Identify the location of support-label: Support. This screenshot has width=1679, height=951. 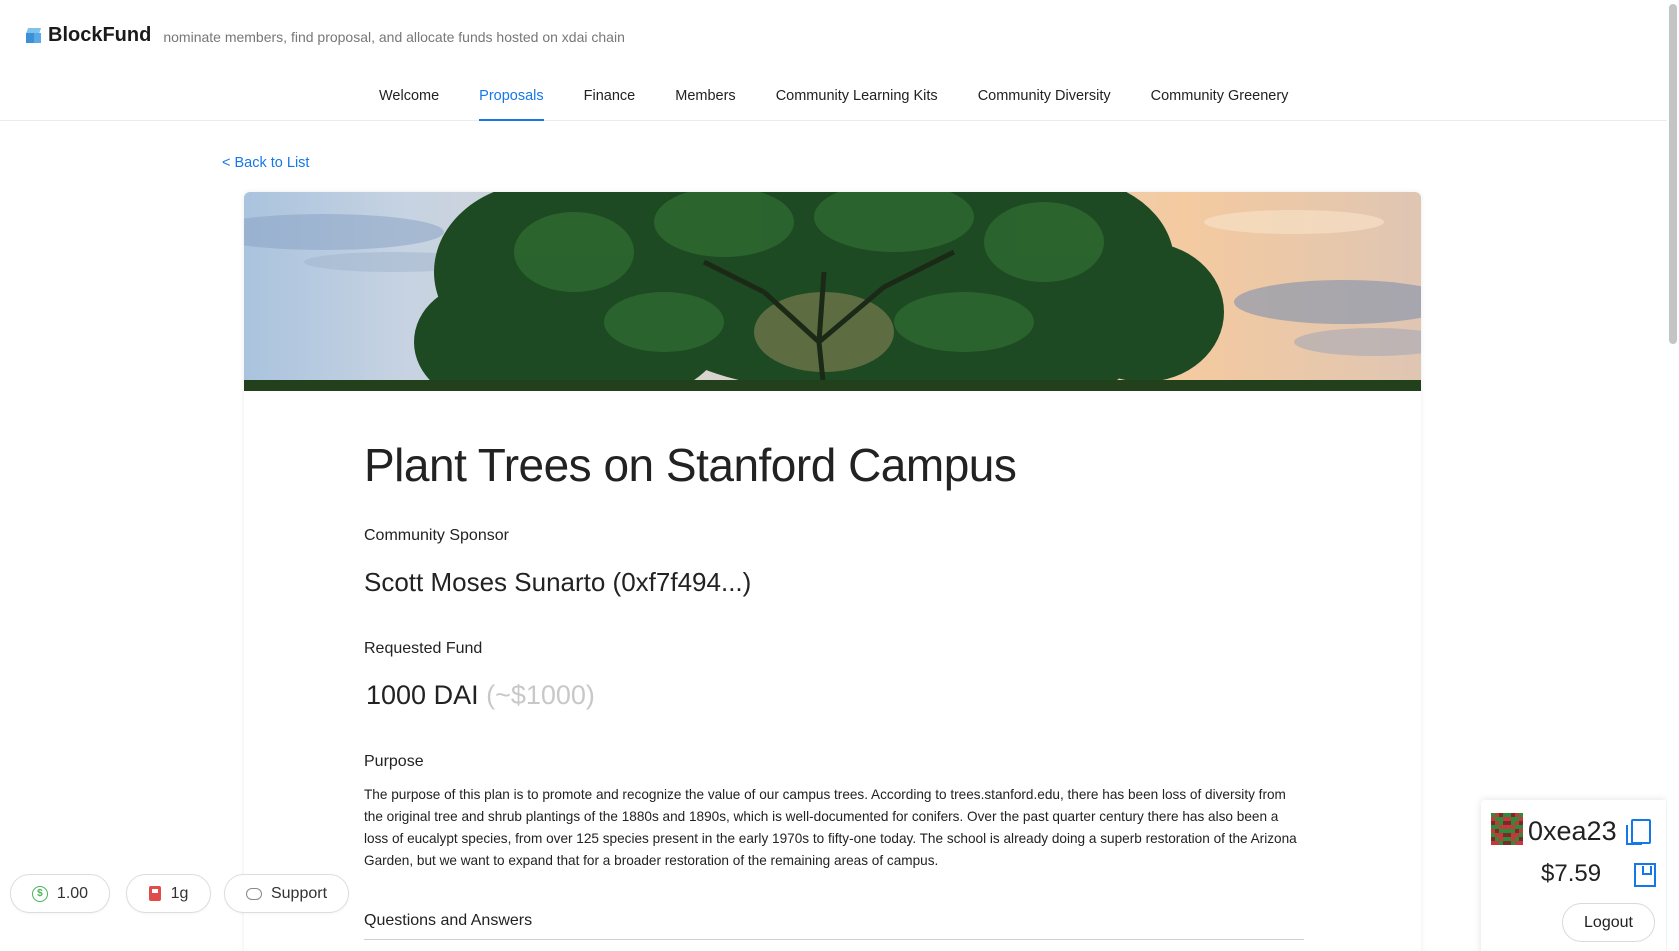
(299, 893).